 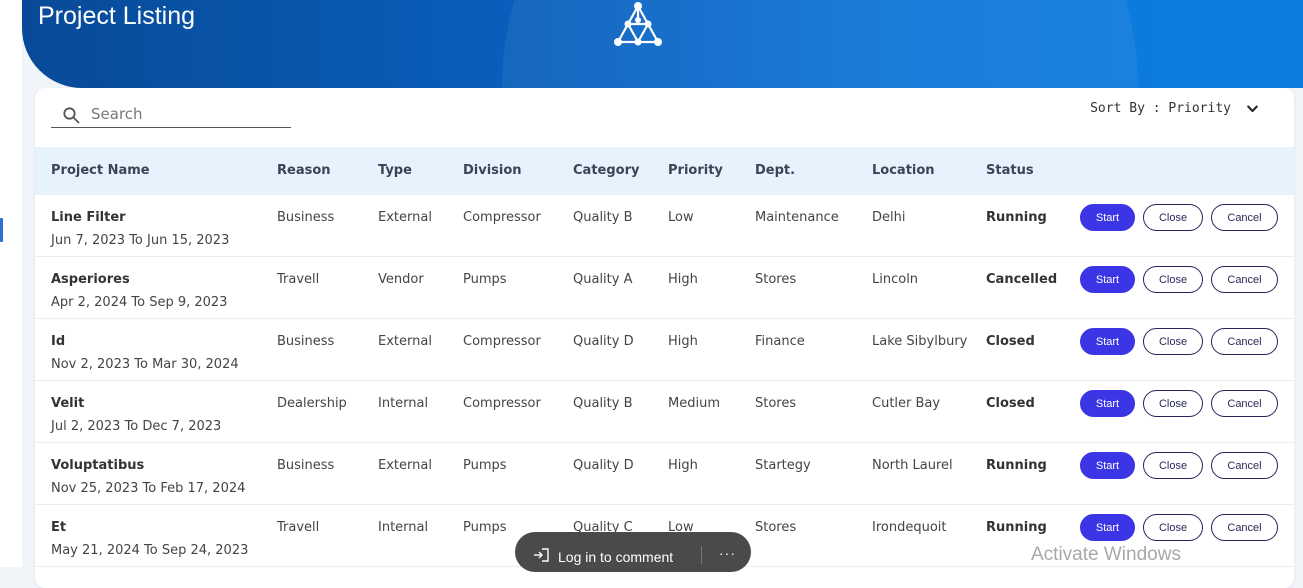 I want to click on project-name: Id, so click(x=58, y=341).